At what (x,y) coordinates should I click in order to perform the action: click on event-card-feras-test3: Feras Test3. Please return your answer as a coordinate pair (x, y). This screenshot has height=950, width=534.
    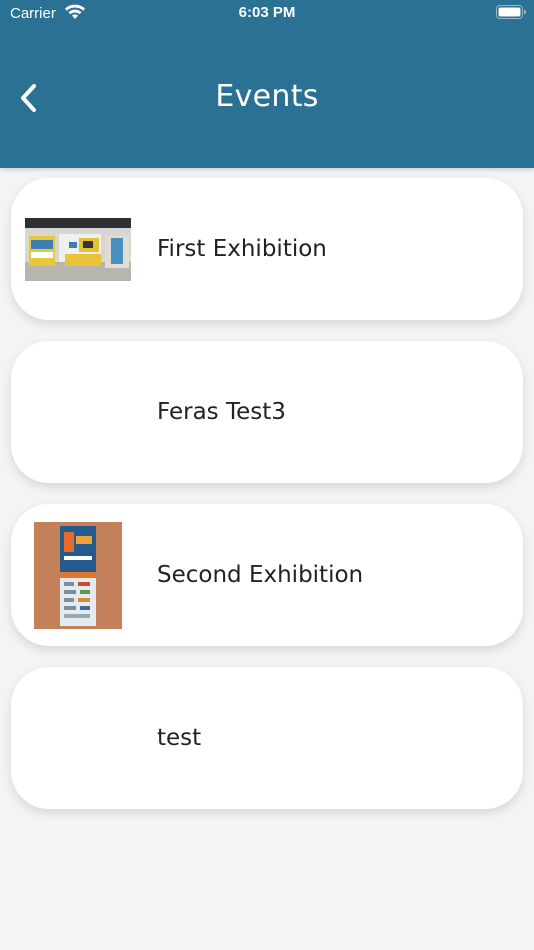
    Looking at the image, I should click on (267, 412).